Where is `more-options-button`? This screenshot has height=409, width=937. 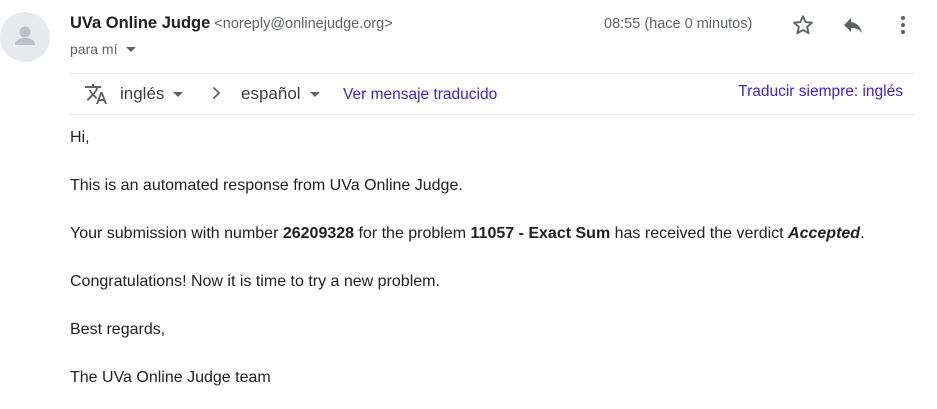
more-options-button is located at coordinates (903, 25).